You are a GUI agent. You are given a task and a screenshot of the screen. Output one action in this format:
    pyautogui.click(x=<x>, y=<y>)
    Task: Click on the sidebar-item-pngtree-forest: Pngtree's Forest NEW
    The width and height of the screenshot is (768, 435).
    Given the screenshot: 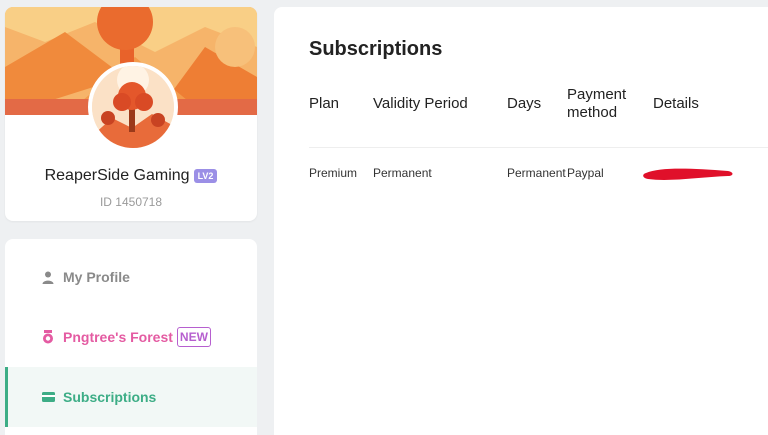 What is the action you would take?
    pyautogui.click(x=131, y=337)
    